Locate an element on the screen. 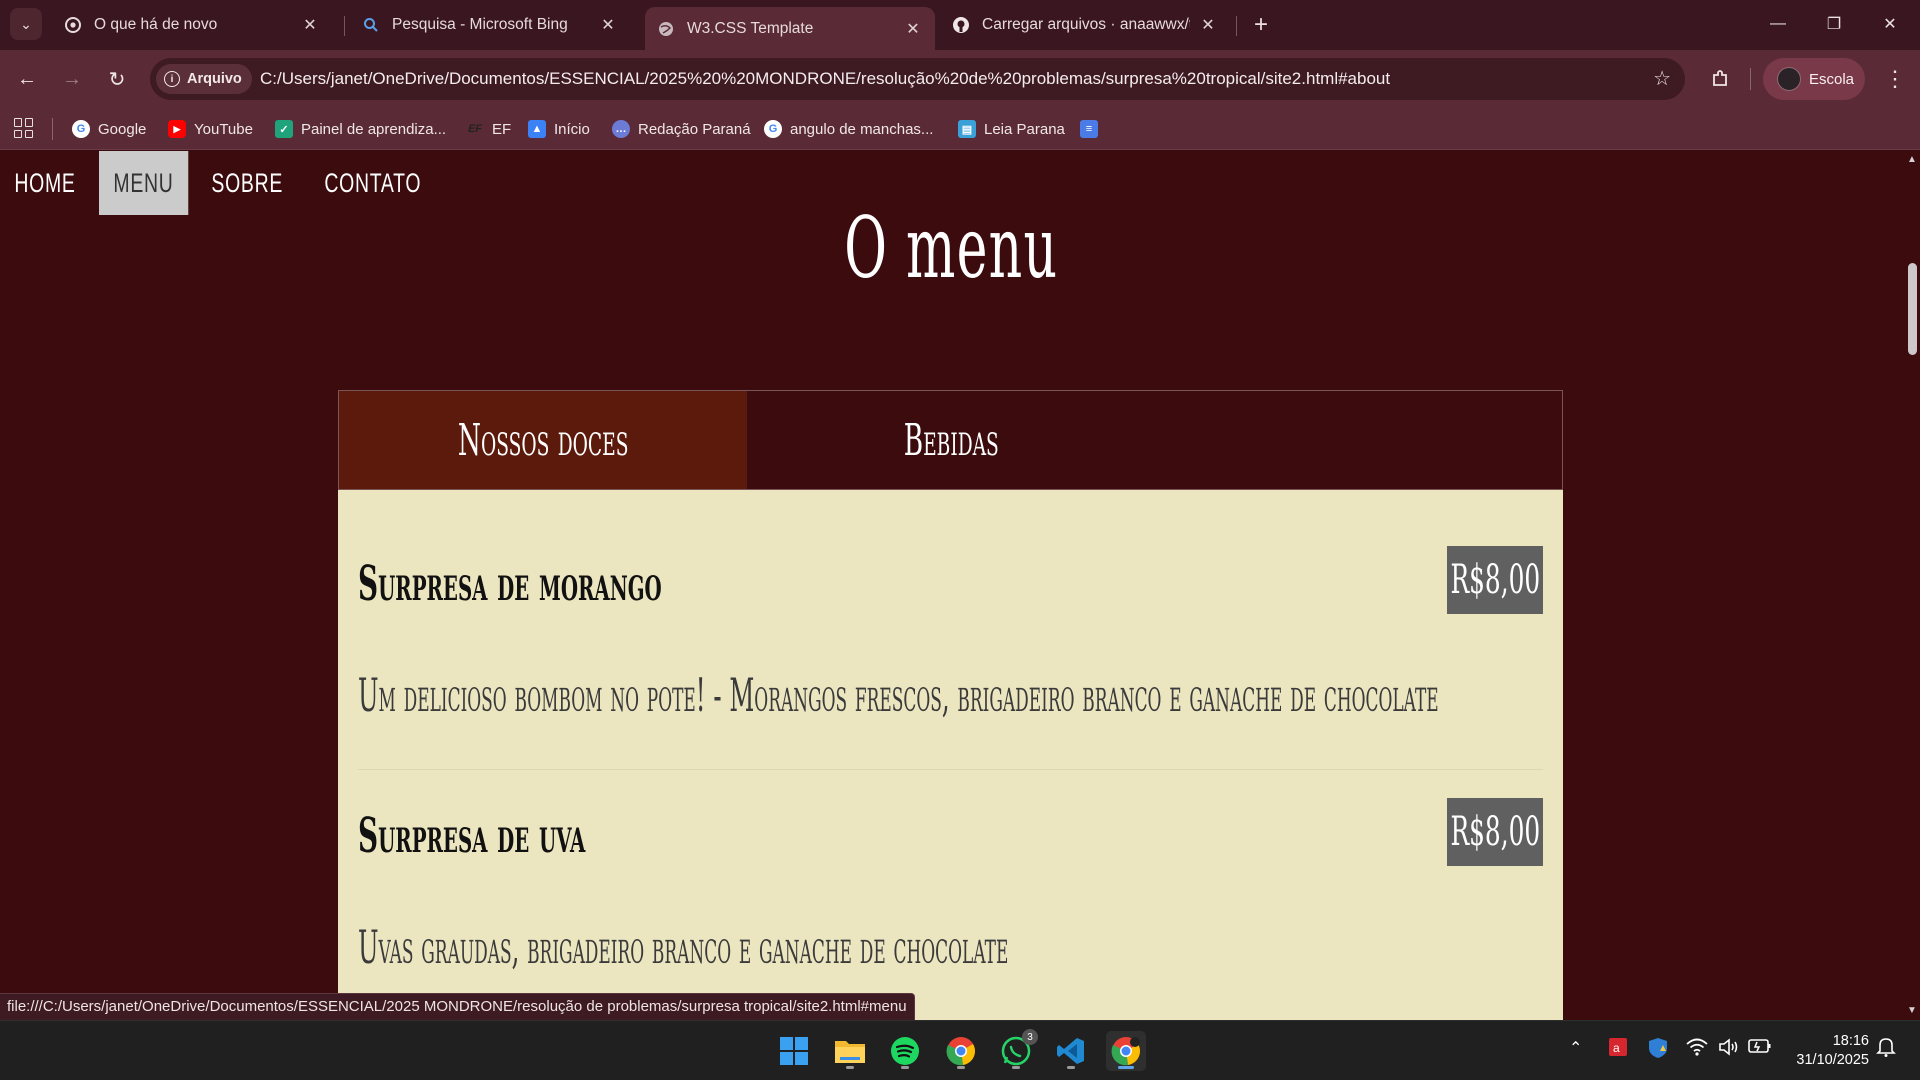  file-explorer-icon is located at coordinates (850, 1051).